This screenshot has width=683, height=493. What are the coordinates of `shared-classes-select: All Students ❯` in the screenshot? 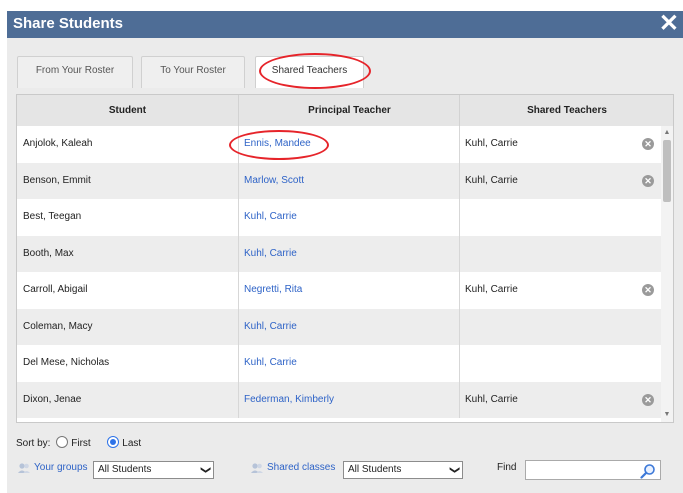 It's located at (403, 470).